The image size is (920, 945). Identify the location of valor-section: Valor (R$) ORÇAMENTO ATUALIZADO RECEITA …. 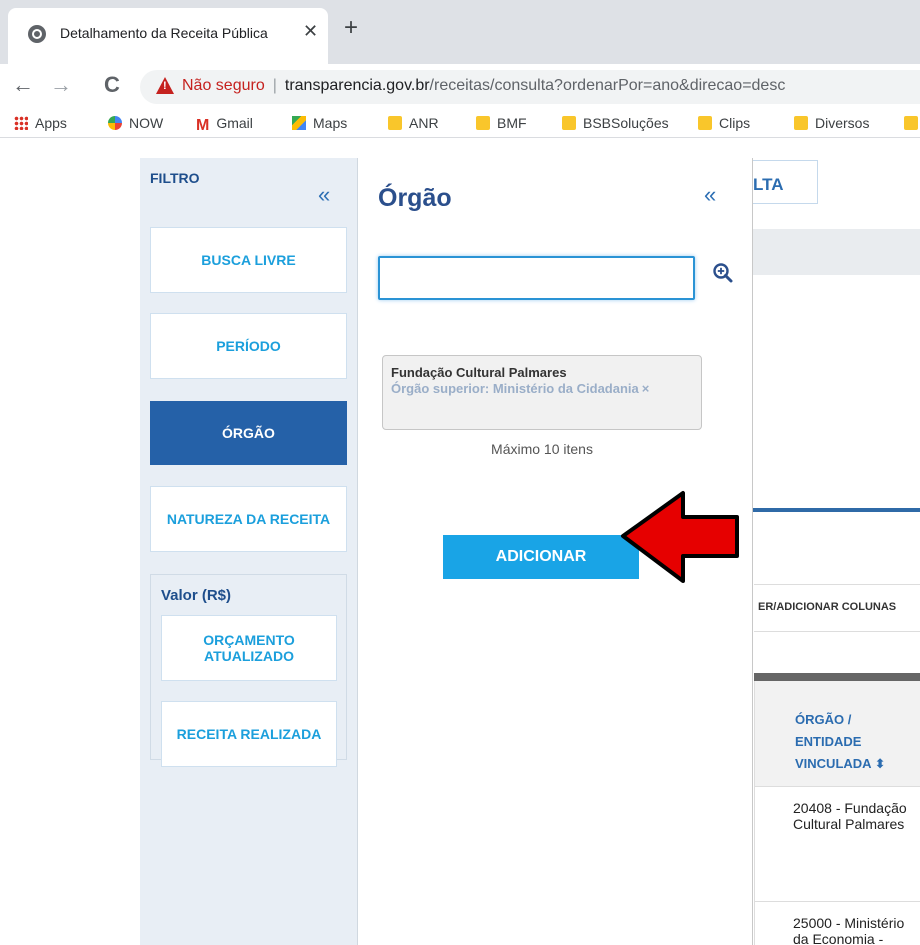
(248, 670).